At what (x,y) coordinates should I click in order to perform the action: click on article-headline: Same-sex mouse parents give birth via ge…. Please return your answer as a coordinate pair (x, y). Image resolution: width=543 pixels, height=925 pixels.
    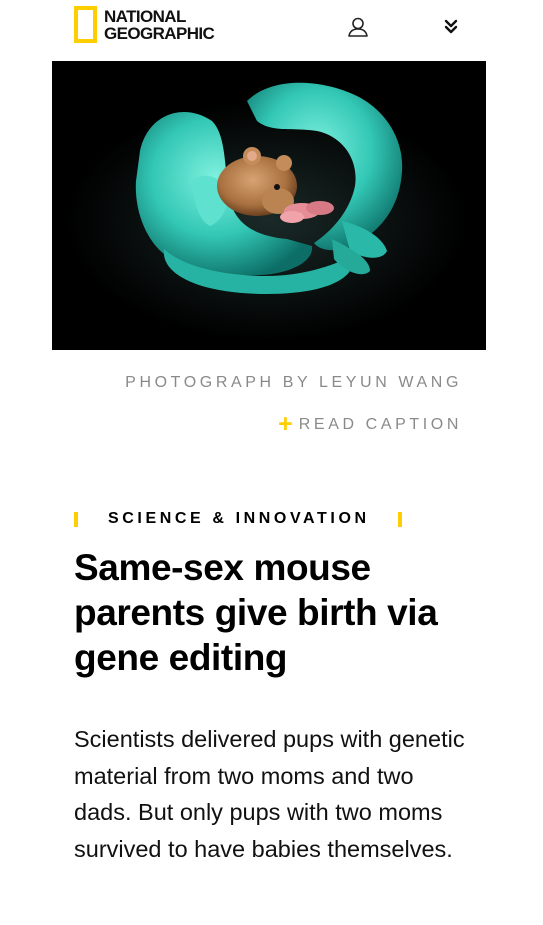
    Looking at the image, I should click on (256, 612).